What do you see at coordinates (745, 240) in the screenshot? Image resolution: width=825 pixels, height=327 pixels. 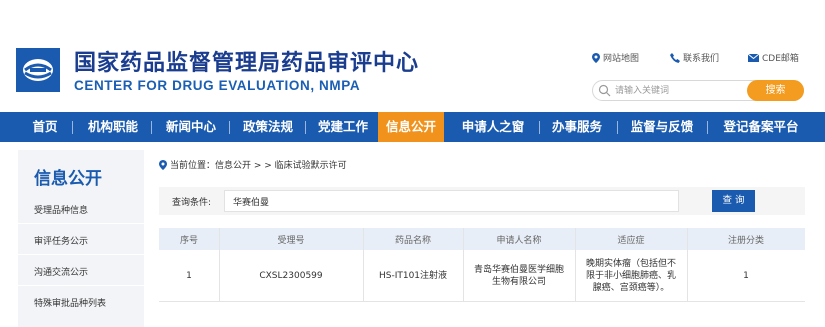 I see `col-category: 注册分类` at bounding box center [745, 240].